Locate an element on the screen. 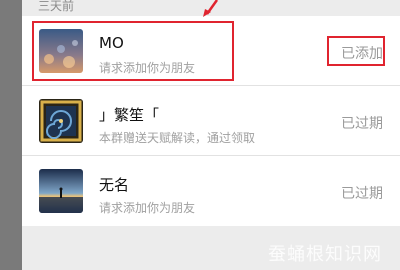 The width and height of the screenshot is (400, 270). contact-name: 无名 is located at coordinates (114, 185).